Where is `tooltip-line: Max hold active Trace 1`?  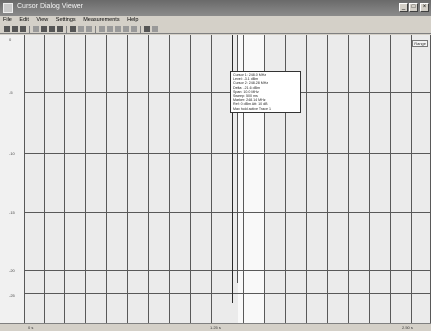
tooltip-line: Max hold active Trace 1 is located at coordinates (252, 108).